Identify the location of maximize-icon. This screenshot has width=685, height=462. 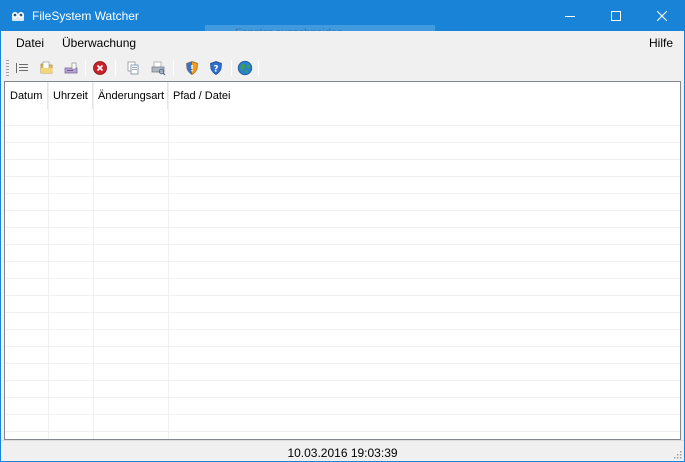
(616, 16).